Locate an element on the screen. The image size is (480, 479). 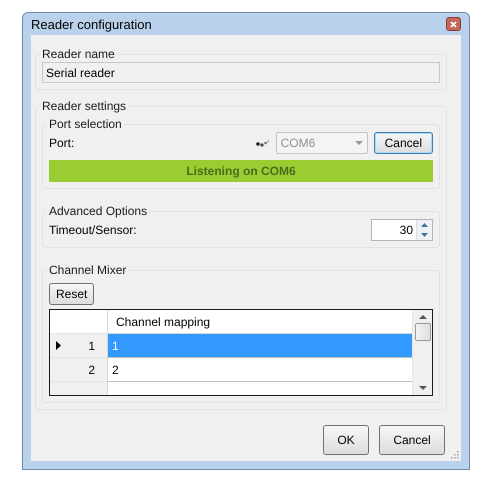
group-label: Reader settings is located at coordinates (84, 106).